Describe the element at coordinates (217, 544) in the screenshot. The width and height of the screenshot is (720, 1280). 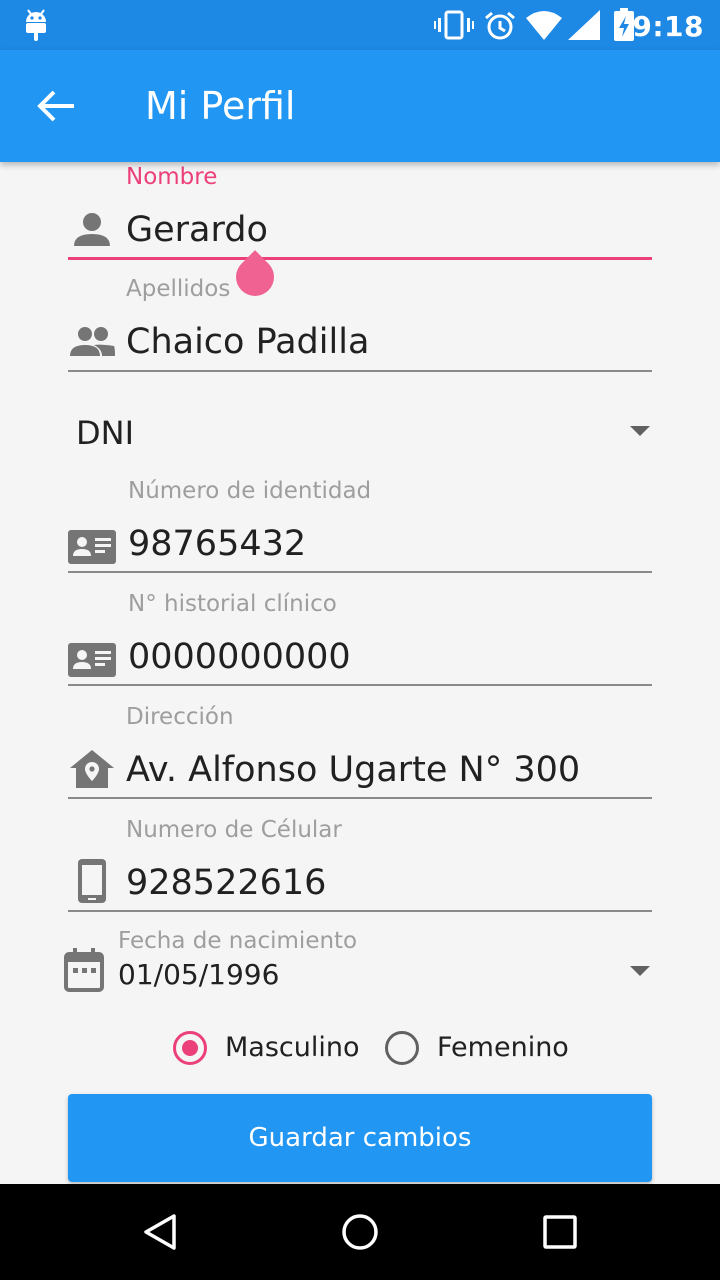
I see `numero-identidad-input: 98765432` at that location.